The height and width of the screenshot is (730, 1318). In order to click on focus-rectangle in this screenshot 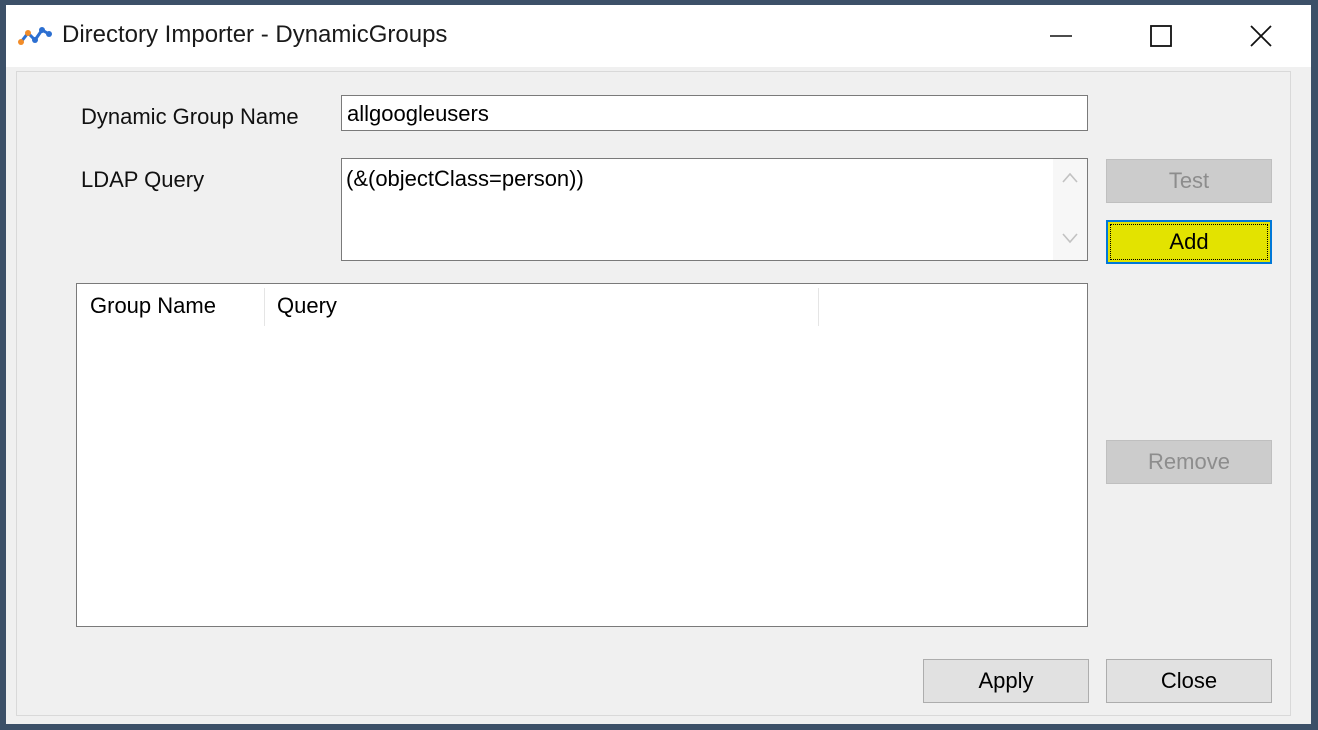, I will do `click(1189, 242)`.